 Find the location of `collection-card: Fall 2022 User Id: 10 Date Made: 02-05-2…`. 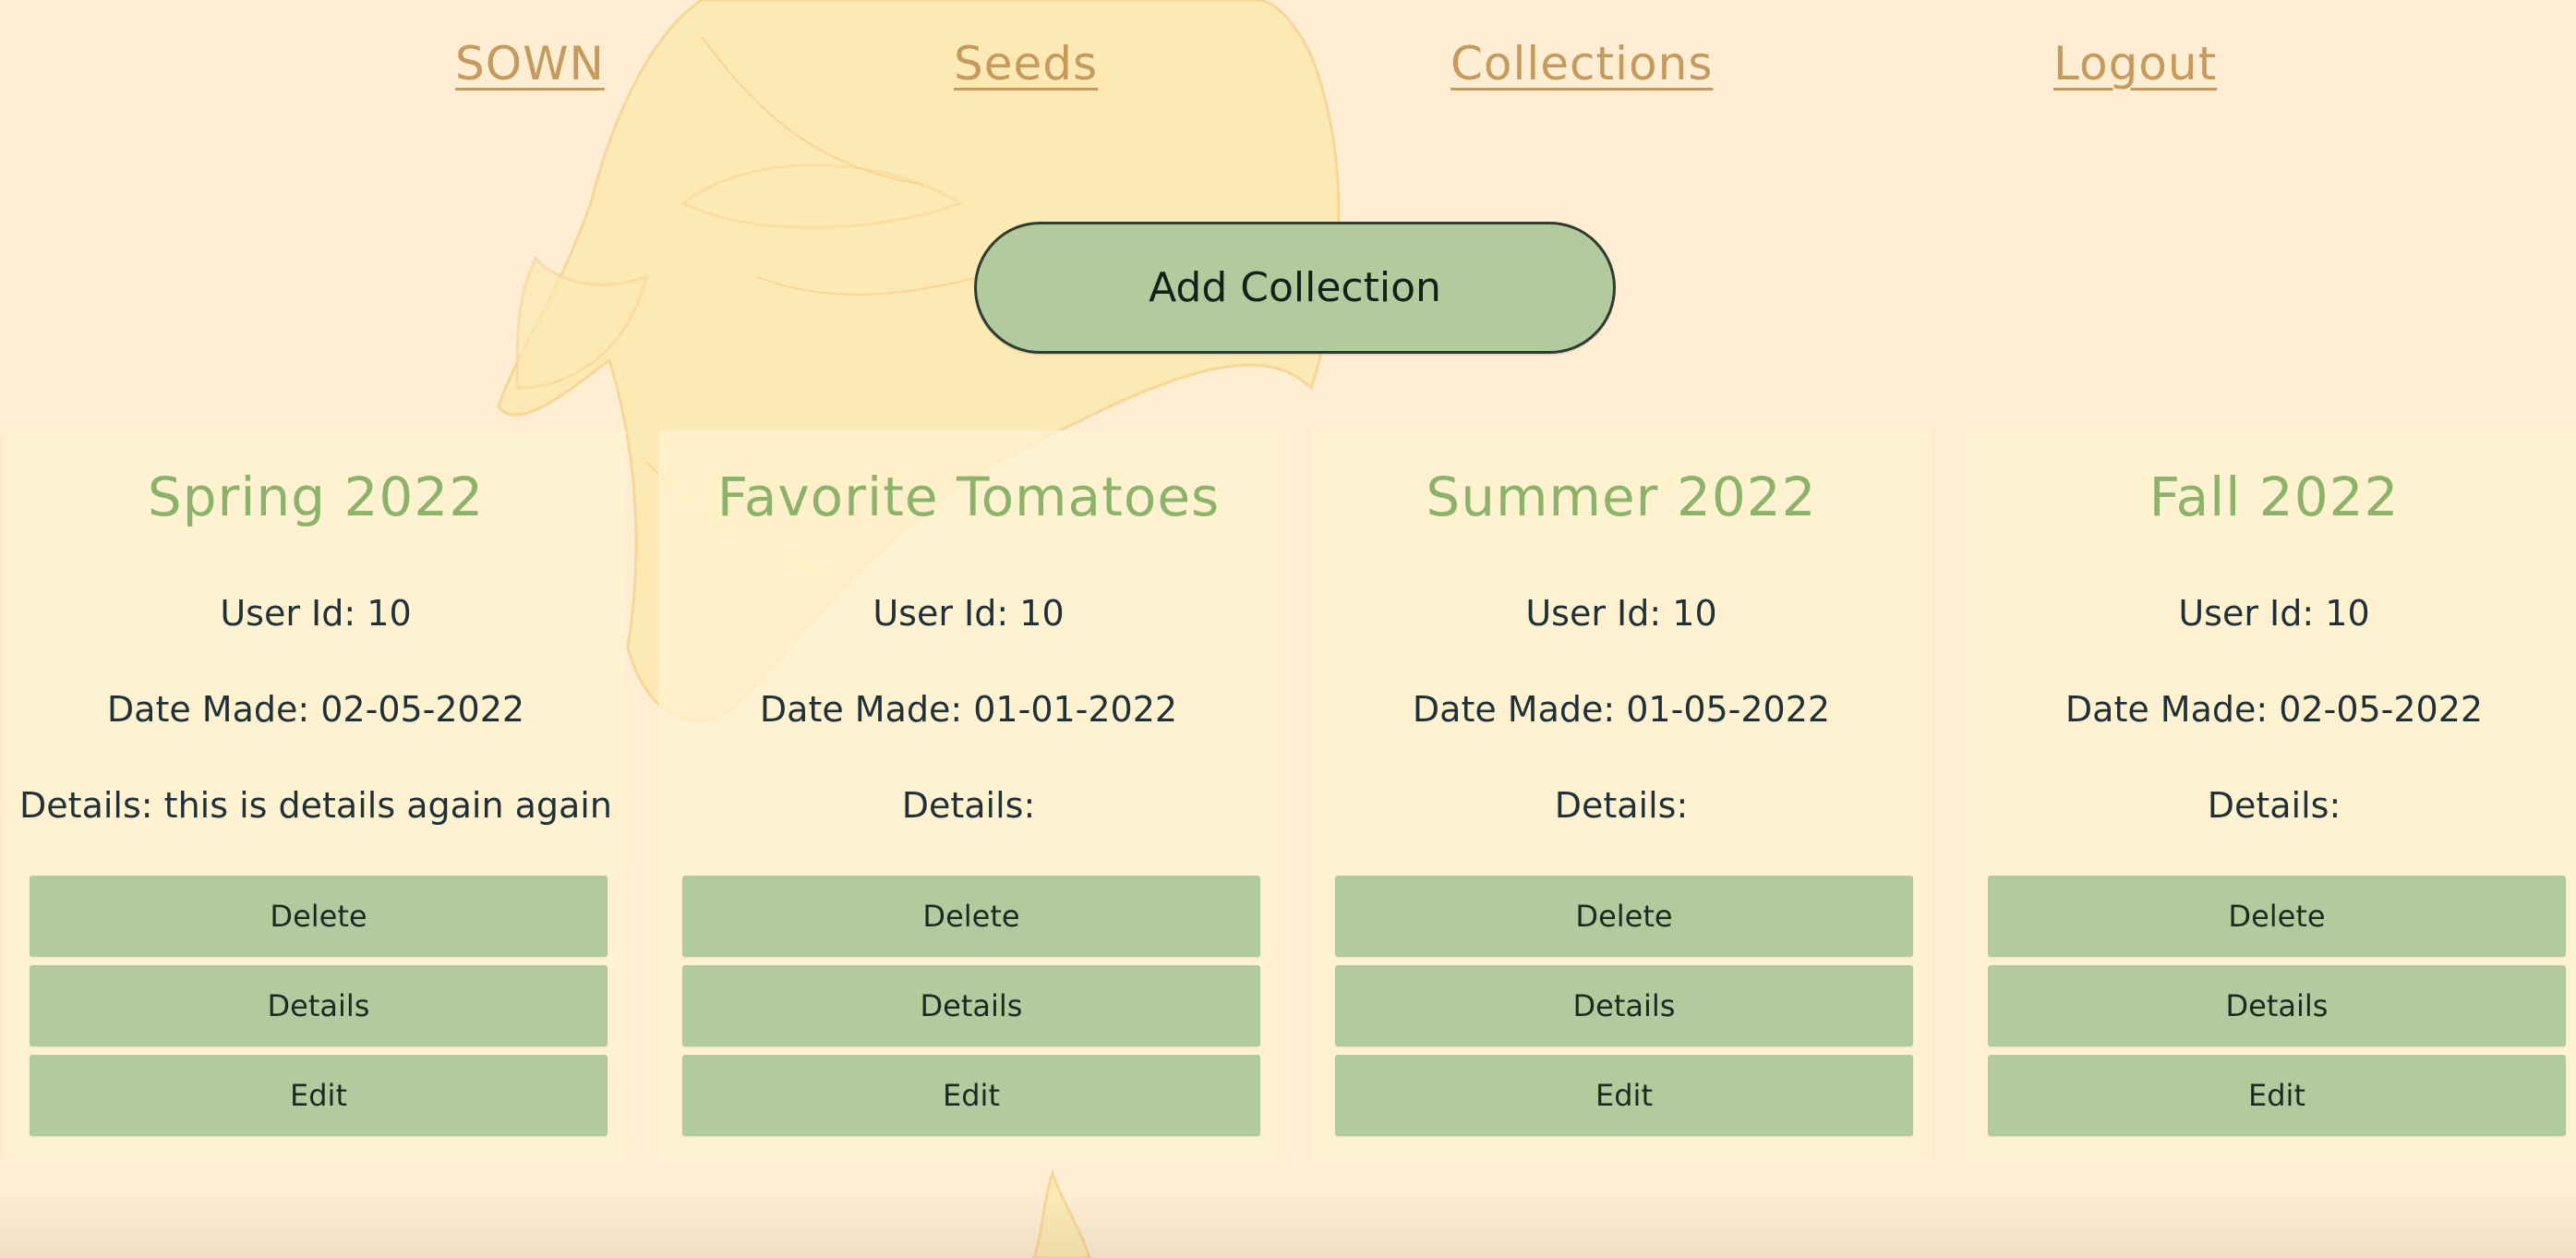

collection-card: Fall 2022 User Id: 10 Date Made: 02-05-2… is located at coordinates (2270, 794).